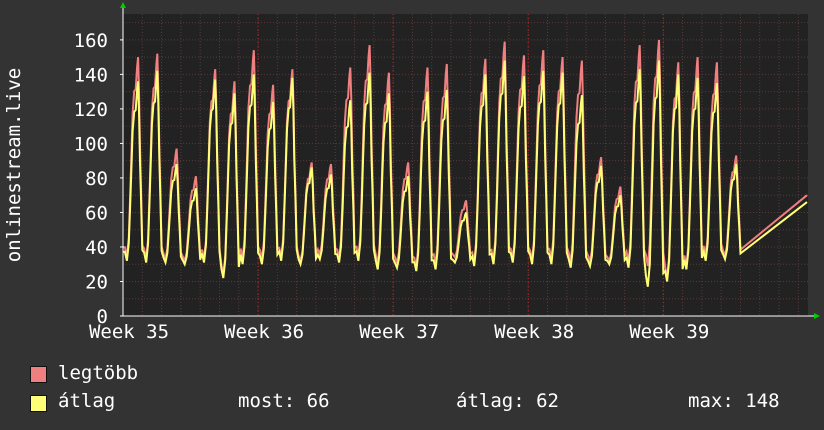  What do you see at coordinates (129, 332) in the screenshot?
I see `x-tick-label: Week 35` at bounding box center [129, 332].